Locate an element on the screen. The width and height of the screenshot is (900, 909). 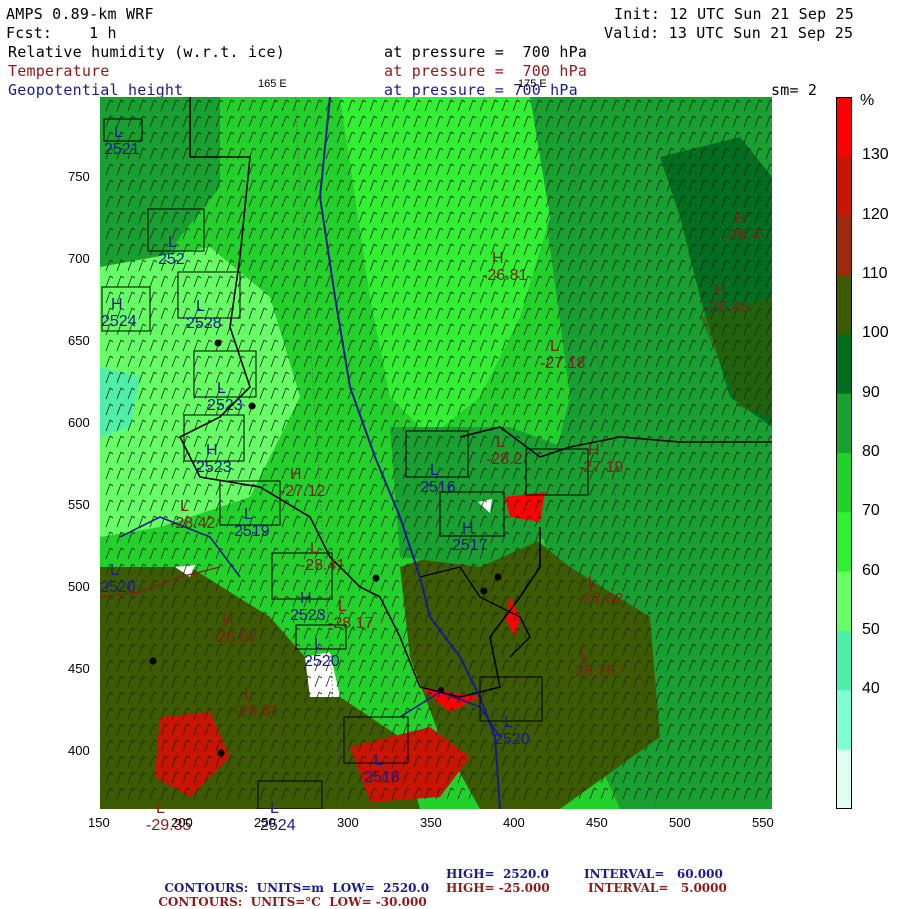
longitude-label-165e: 165 E is located at coordinates (272, 84).